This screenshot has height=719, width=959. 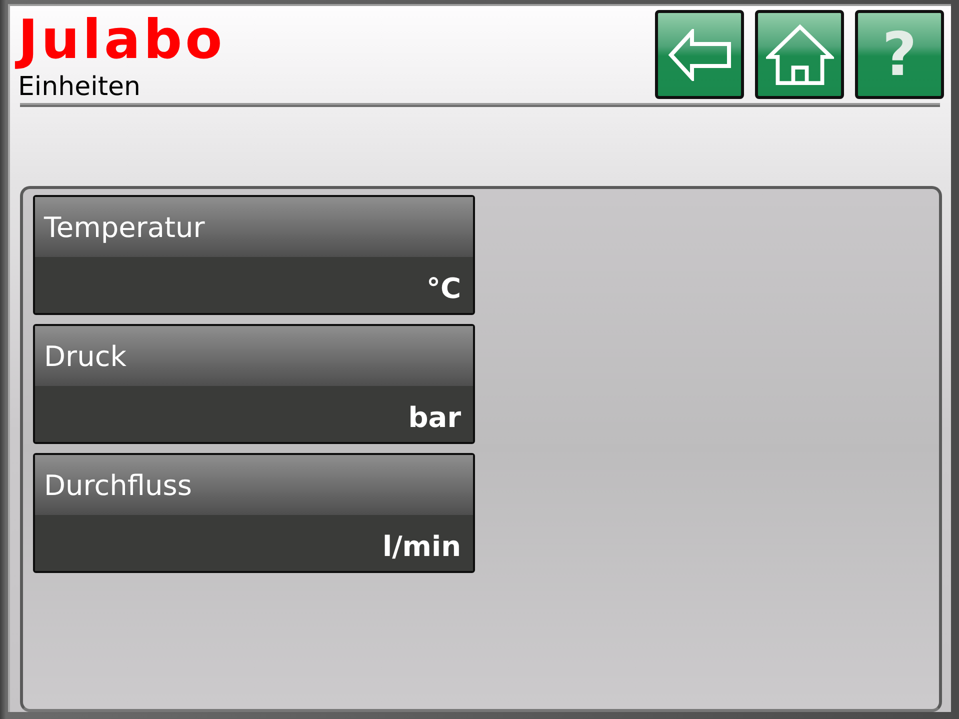 I want to click on home-button, so click(x=799, y=54).